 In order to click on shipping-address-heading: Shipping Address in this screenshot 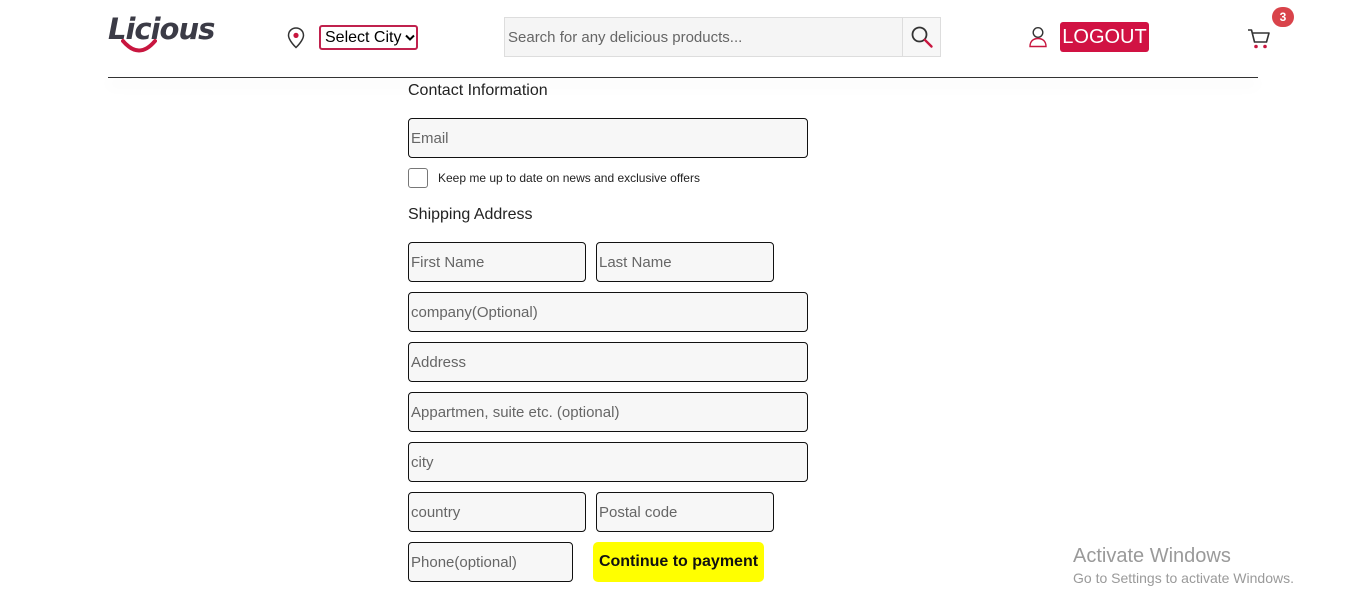, I will do `click(470, 214)`.